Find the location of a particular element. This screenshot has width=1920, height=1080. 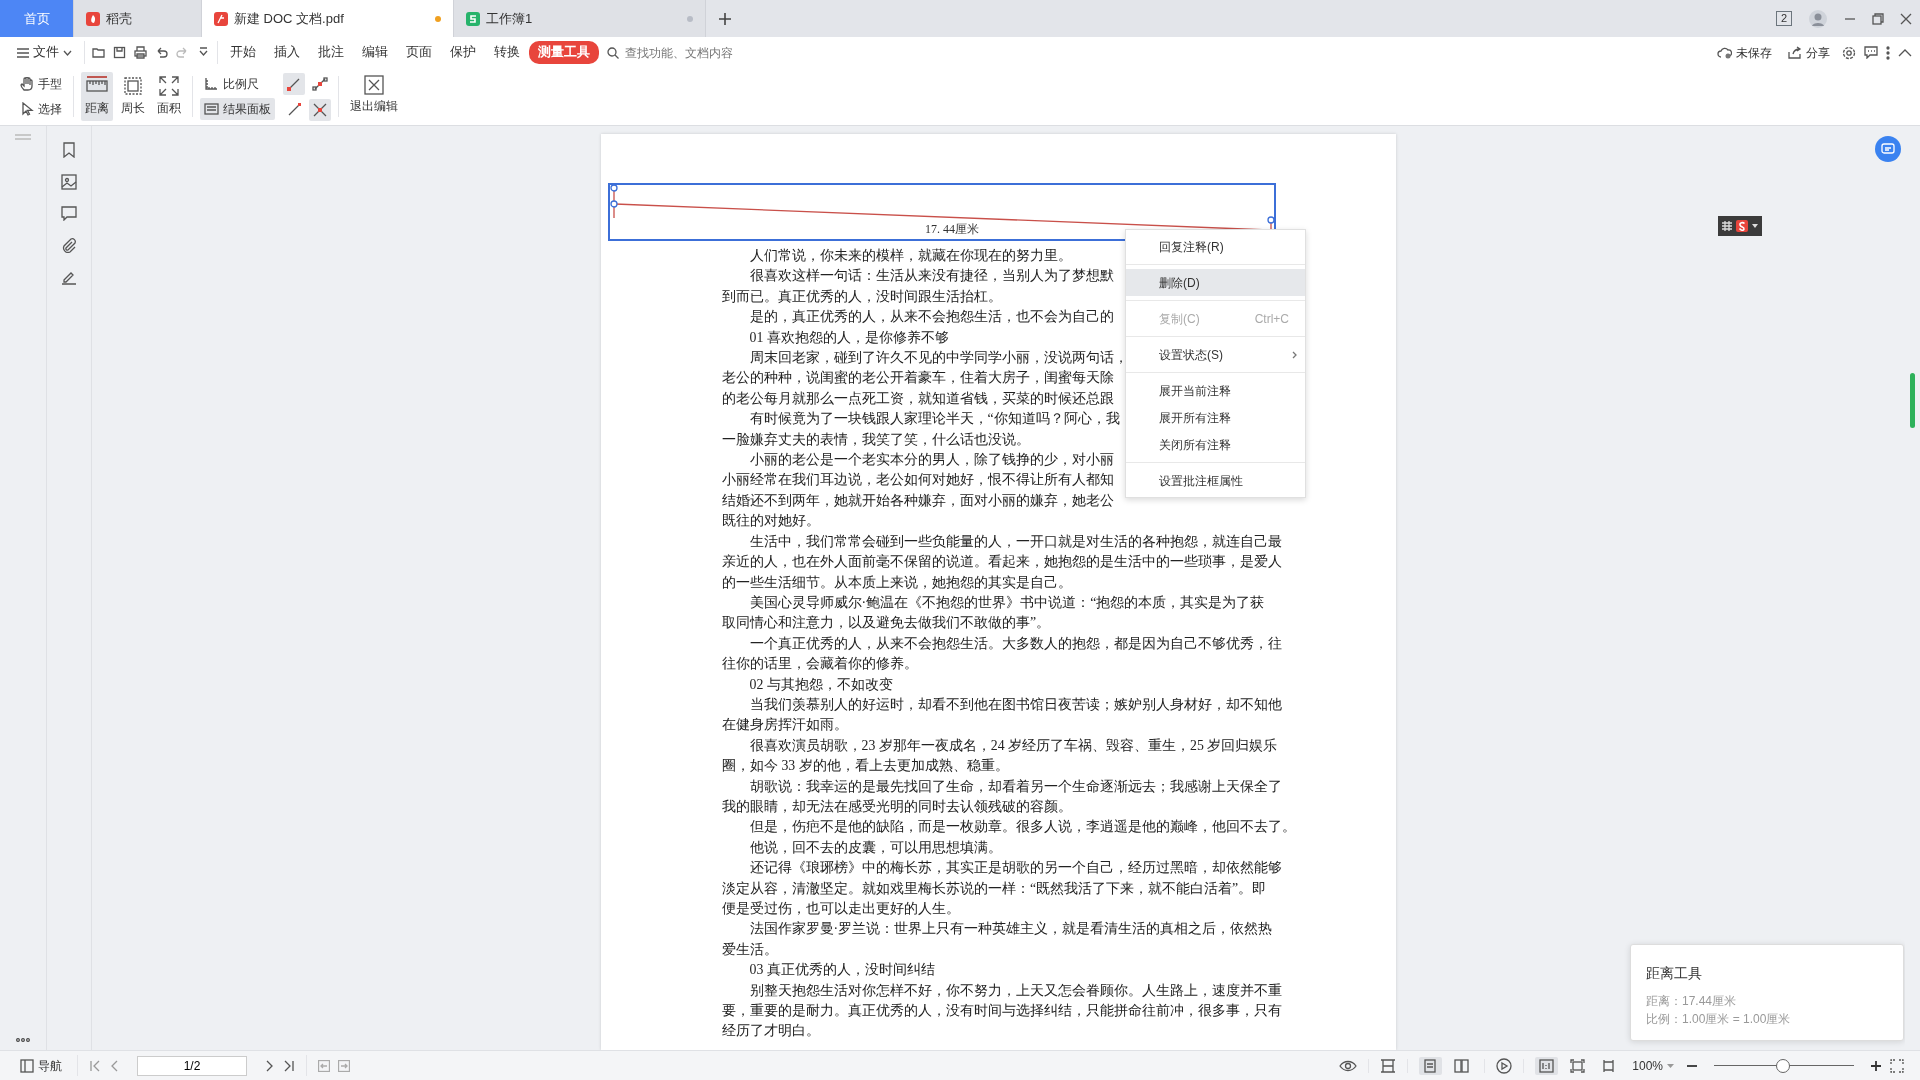

text-line: 的一些生活细节。从本质上来说，她抱怨的其实是自己。 is located at coordinates (897, 582).